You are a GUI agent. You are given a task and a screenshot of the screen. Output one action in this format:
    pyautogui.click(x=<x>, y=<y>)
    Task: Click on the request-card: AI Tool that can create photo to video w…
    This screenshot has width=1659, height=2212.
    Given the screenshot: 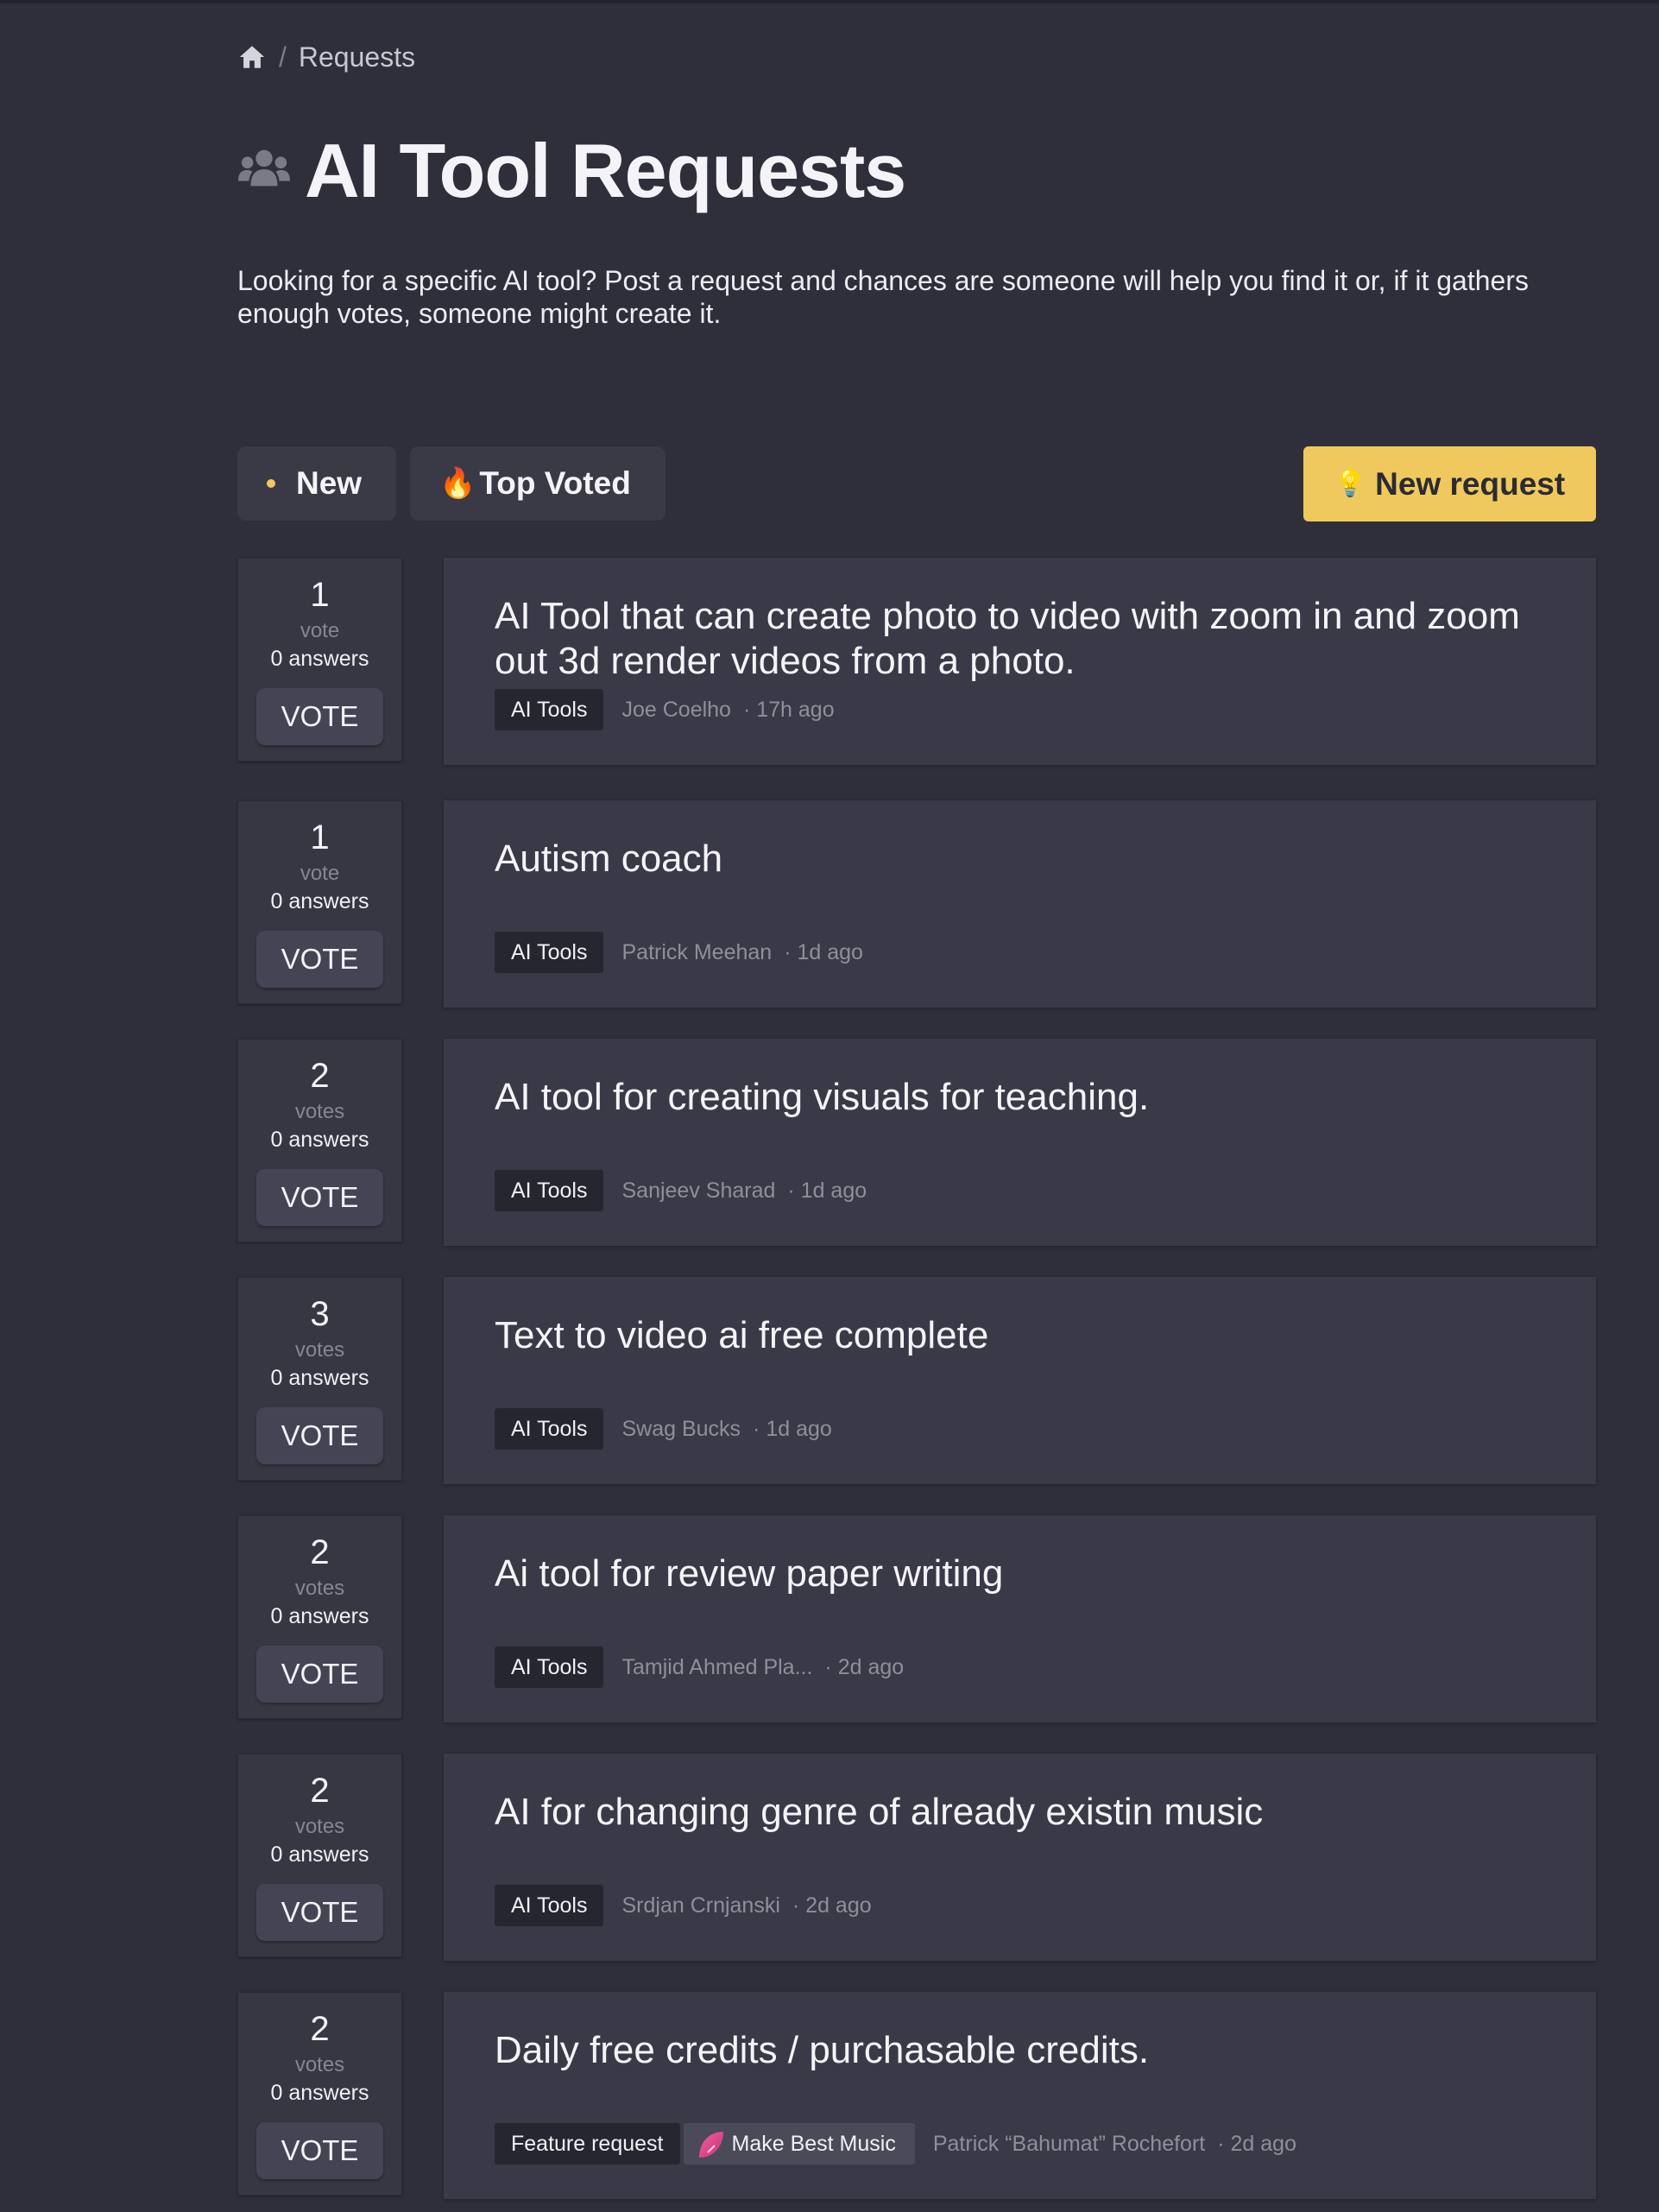 What is the action you would take?
    pyautogui.click(x=1020, y=661)
    